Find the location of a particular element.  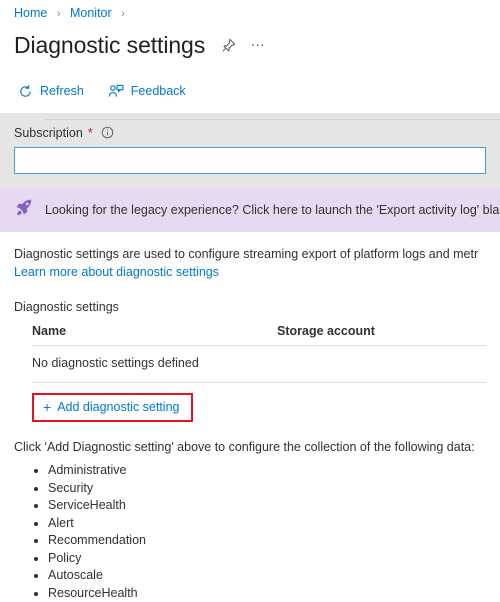

table-header-row: Name Storage account is located at coordinates (259, 333).